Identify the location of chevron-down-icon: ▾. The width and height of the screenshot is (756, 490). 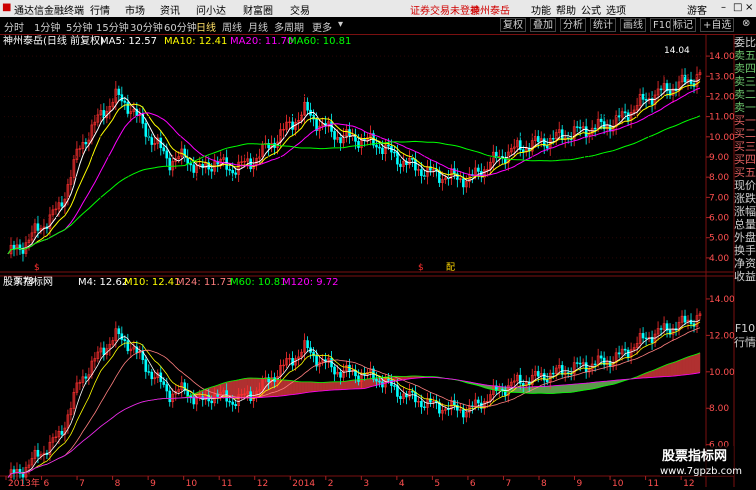
(340, 24).